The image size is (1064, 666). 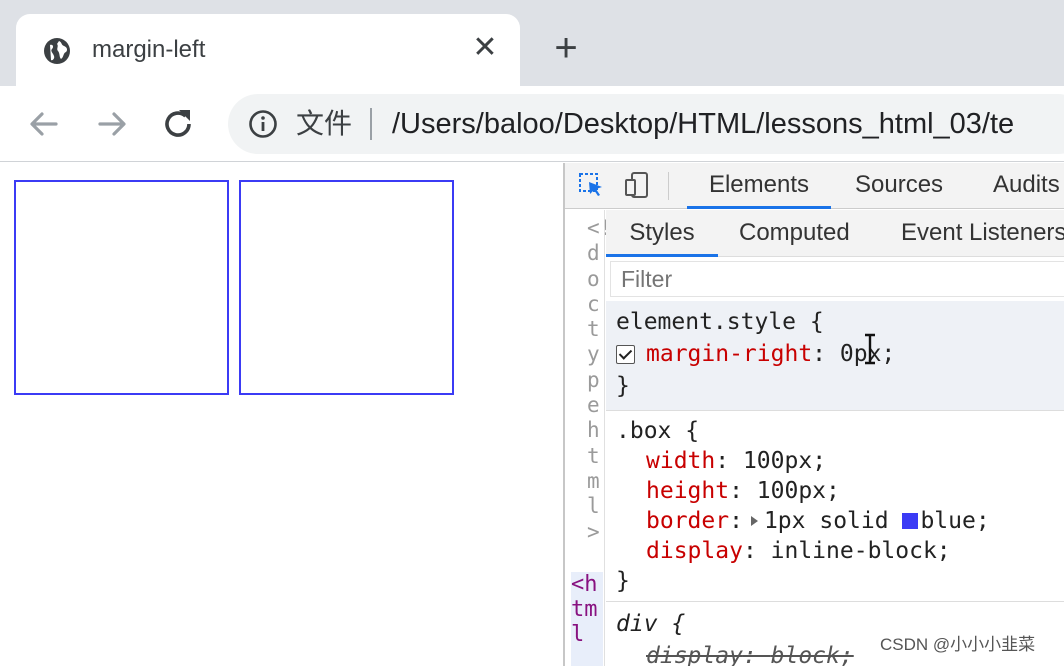 I want to click on tab-title: margin-left, so click(x=149, y=49).